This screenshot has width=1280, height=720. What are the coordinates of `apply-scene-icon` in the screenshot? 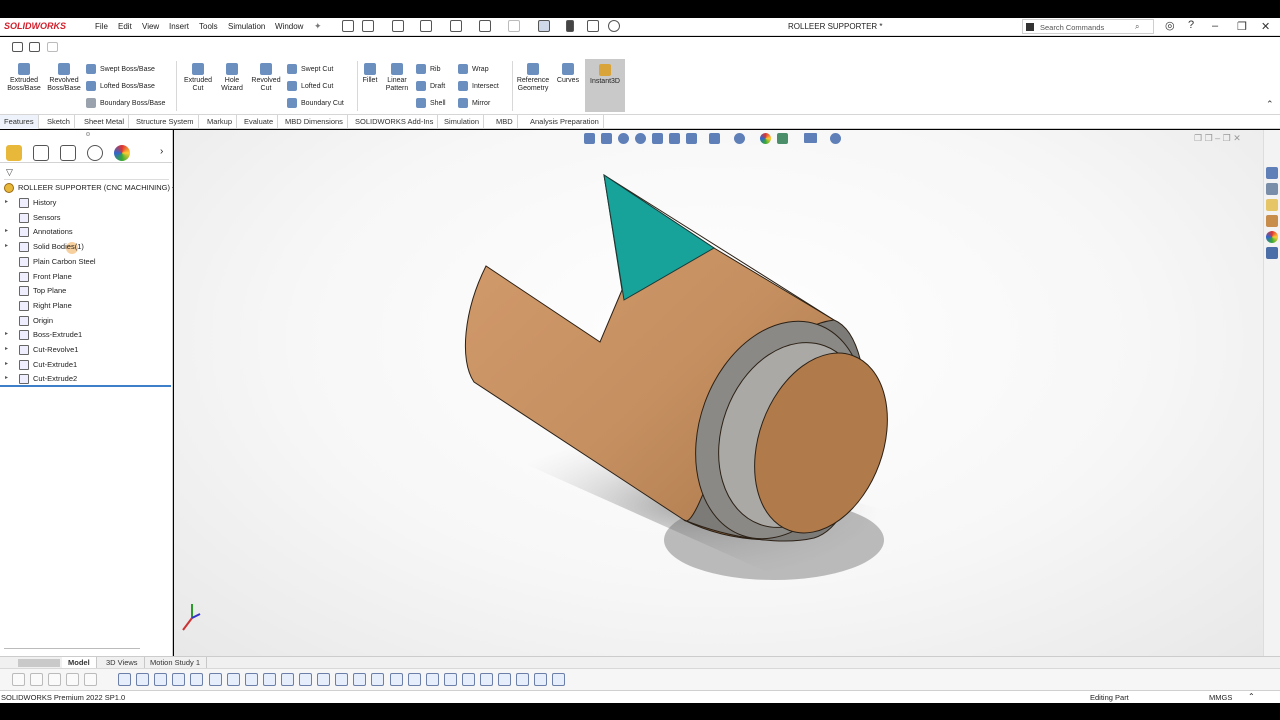 It's located at (765, 138).